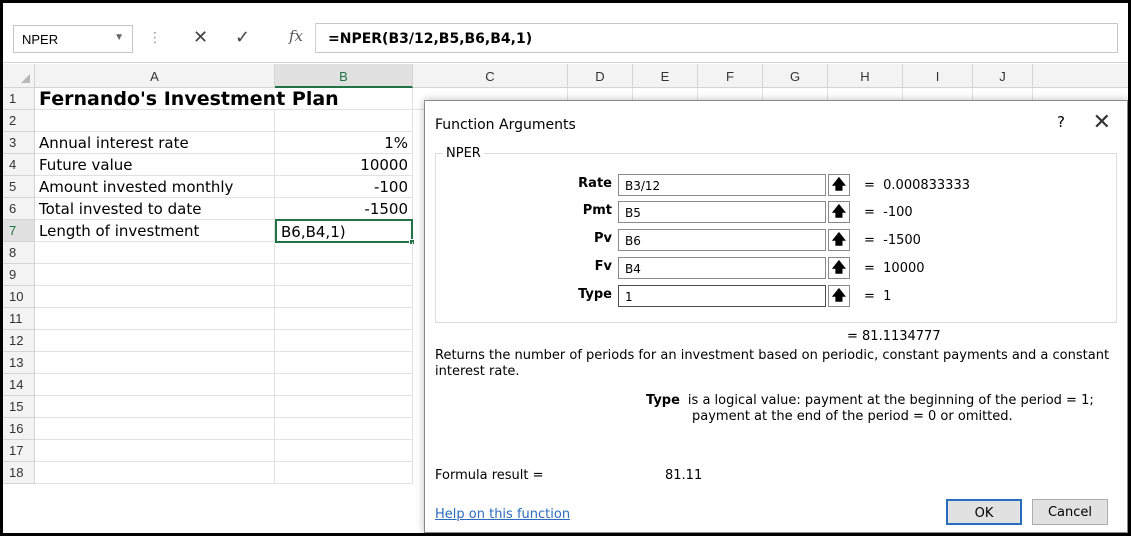 The width and height of the screenshot is (1131, 536). I want to click on row-header: 14, so click(19, 385).